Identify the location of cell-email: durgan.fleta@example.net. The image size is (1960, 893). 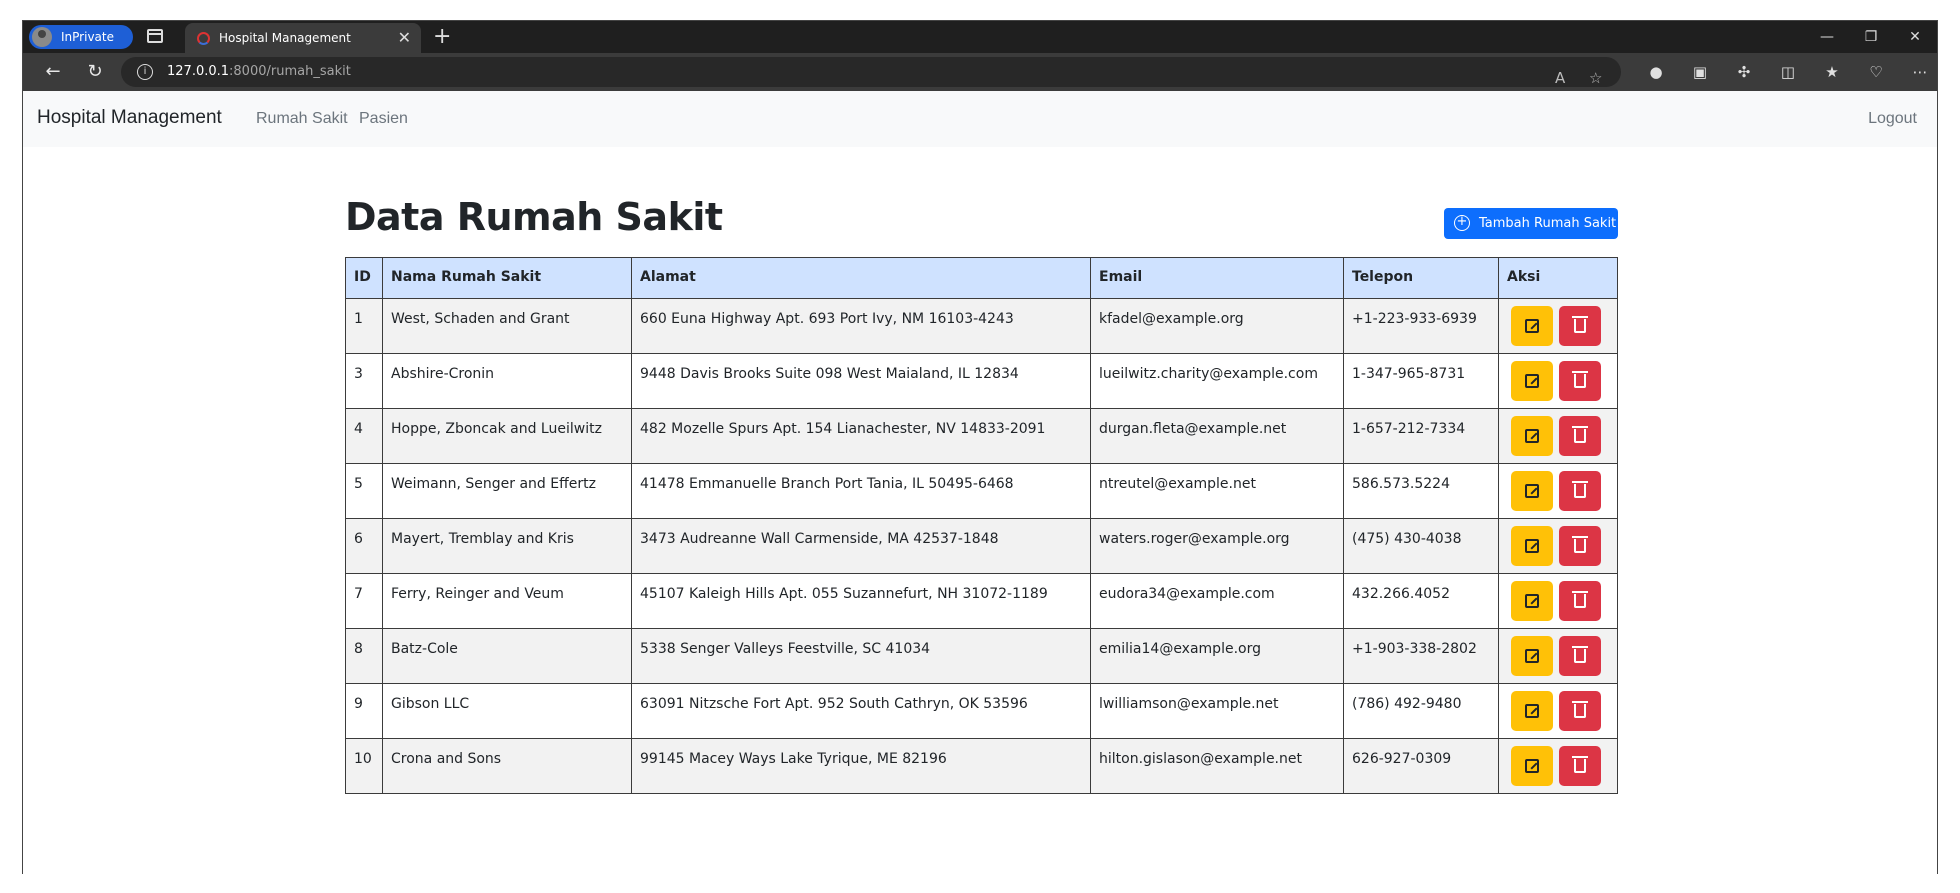
(1217, 436).